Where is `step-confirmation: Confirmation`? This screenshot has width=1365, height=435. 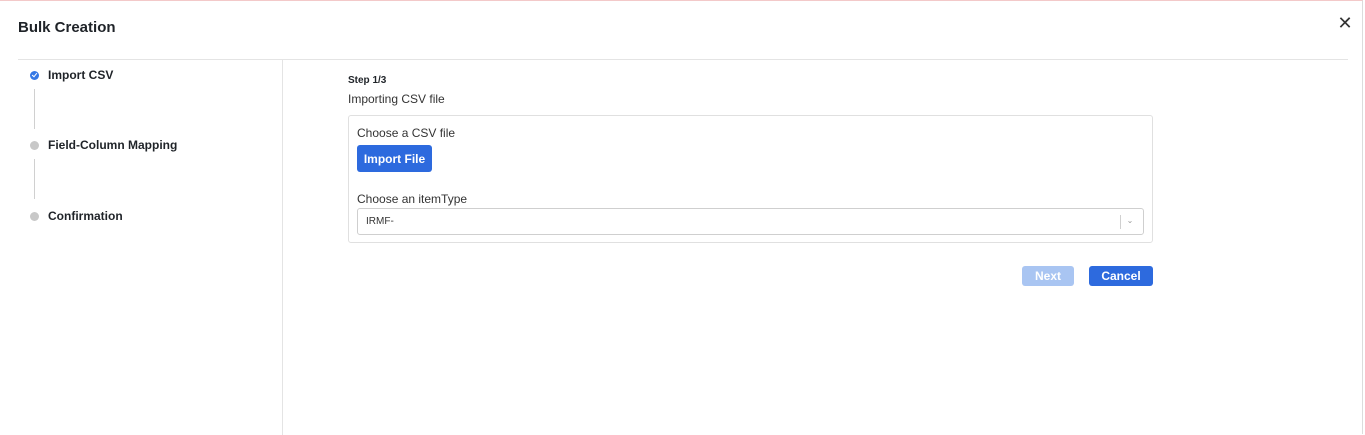 step-confirmation: Confirmation is located at coordinates (76, 216).